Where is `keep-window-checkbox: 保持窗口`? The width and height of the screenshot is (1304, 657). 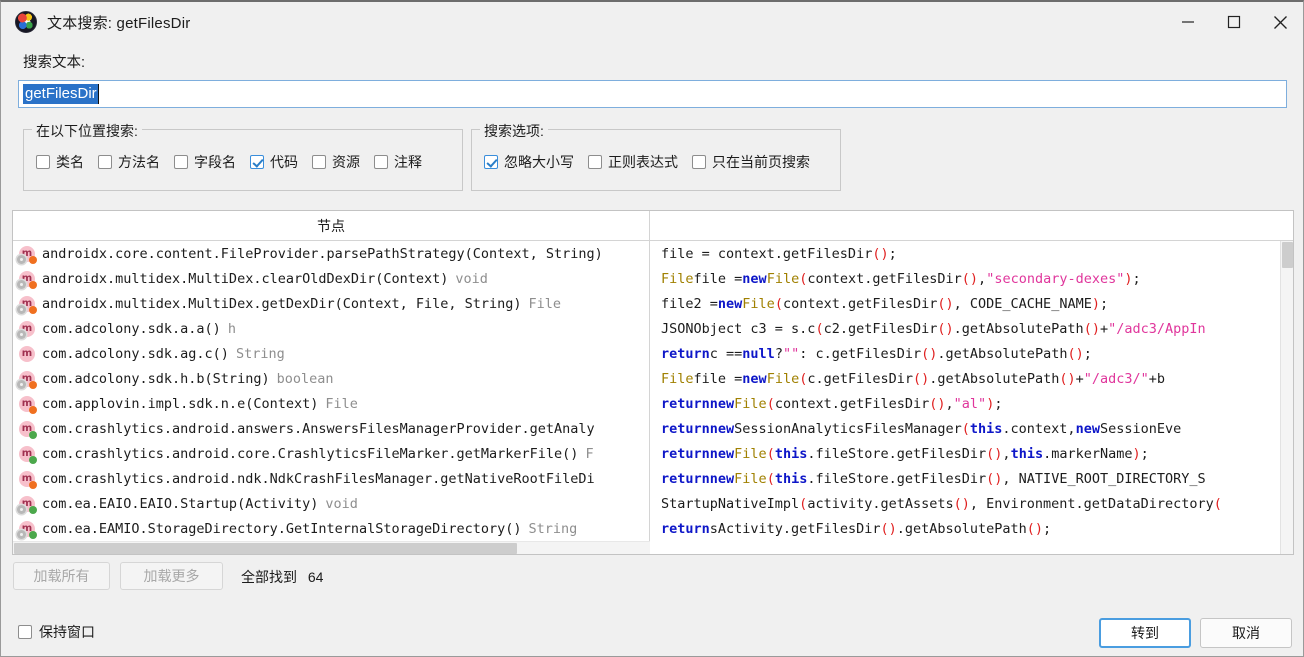 keep-window-checkbox: 保持窗口 is located at coordinates (56, 632).